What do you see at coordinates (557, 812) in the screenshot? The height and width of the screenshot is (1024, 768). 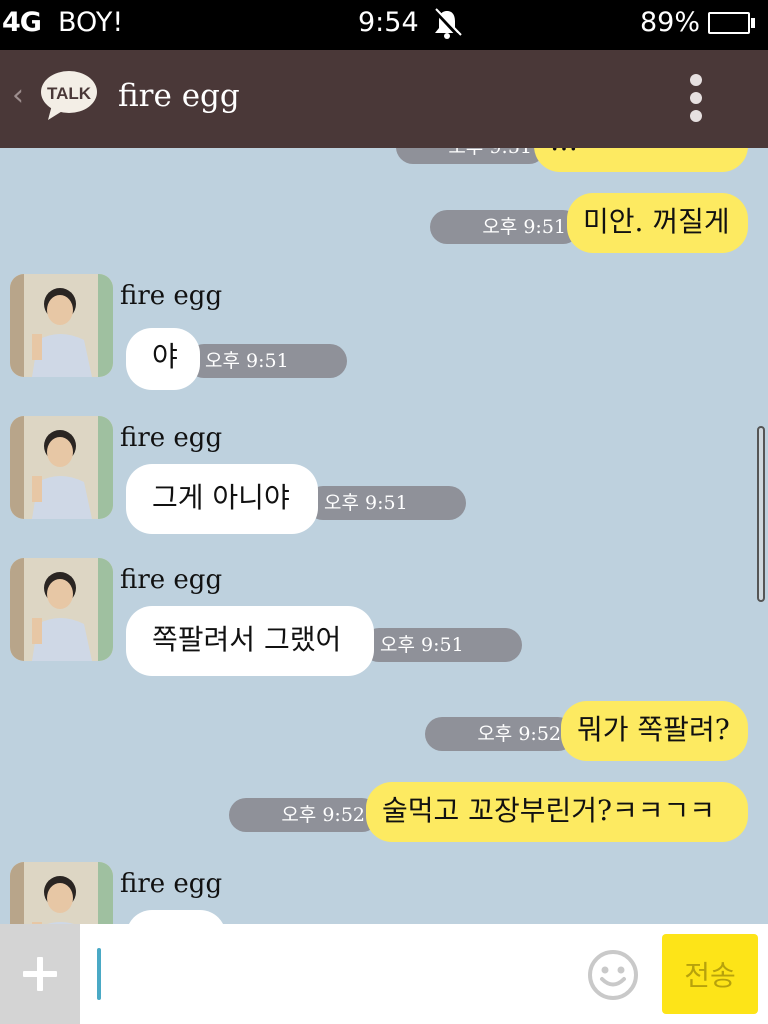 I see `my-message-bubble: 술먹고 꼬장부린거?ㅋㅋㄱㅋ` at bounding box center [557, 812].